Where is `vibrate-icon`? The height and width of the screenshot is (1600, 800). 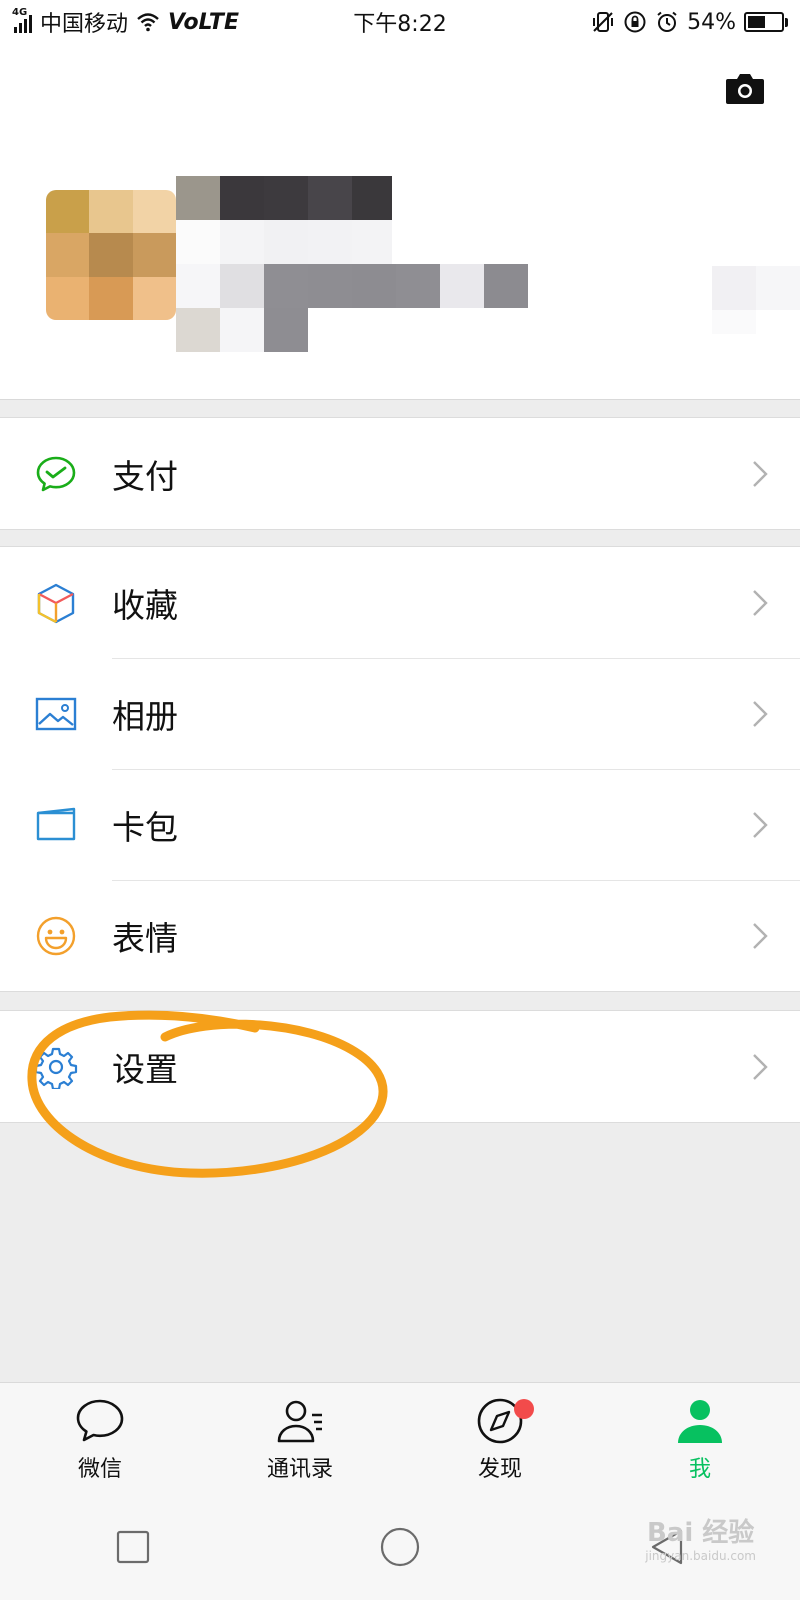 vibrate-icon is located at coordinates (603, 22).